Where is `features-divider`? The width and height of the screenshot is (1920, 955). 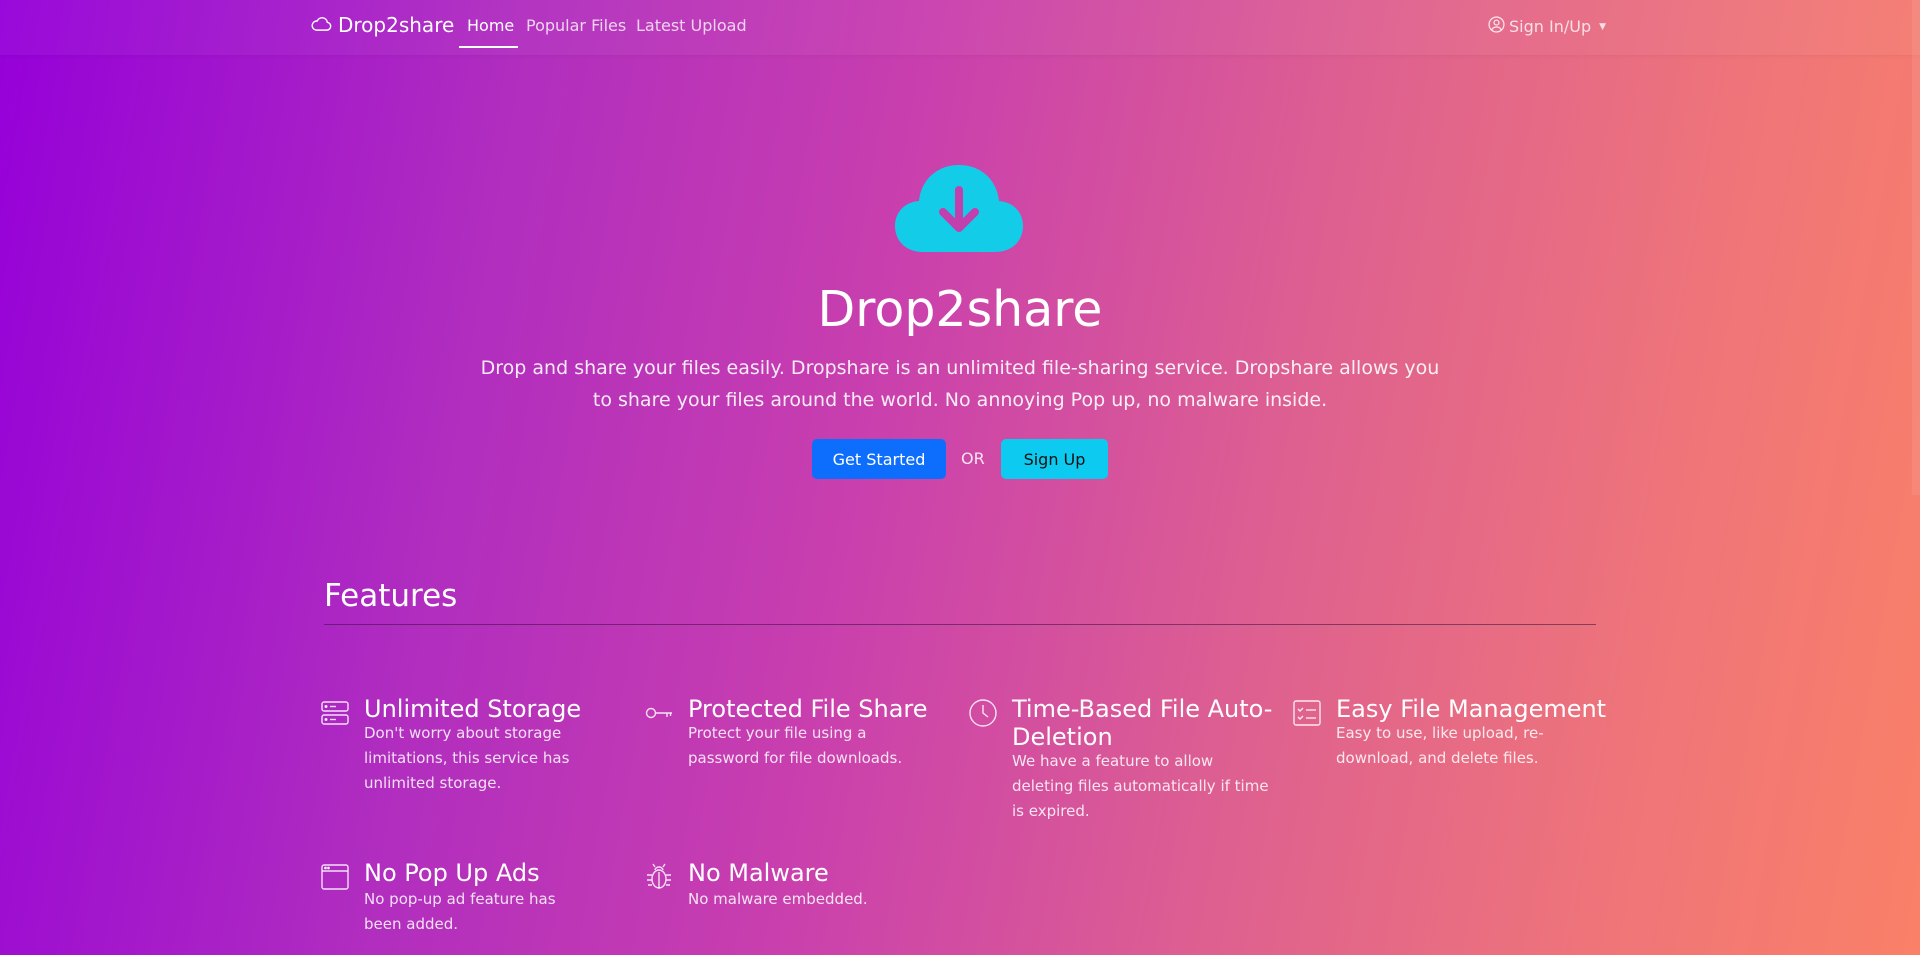
features-divider is located at coordinates (960, 624).